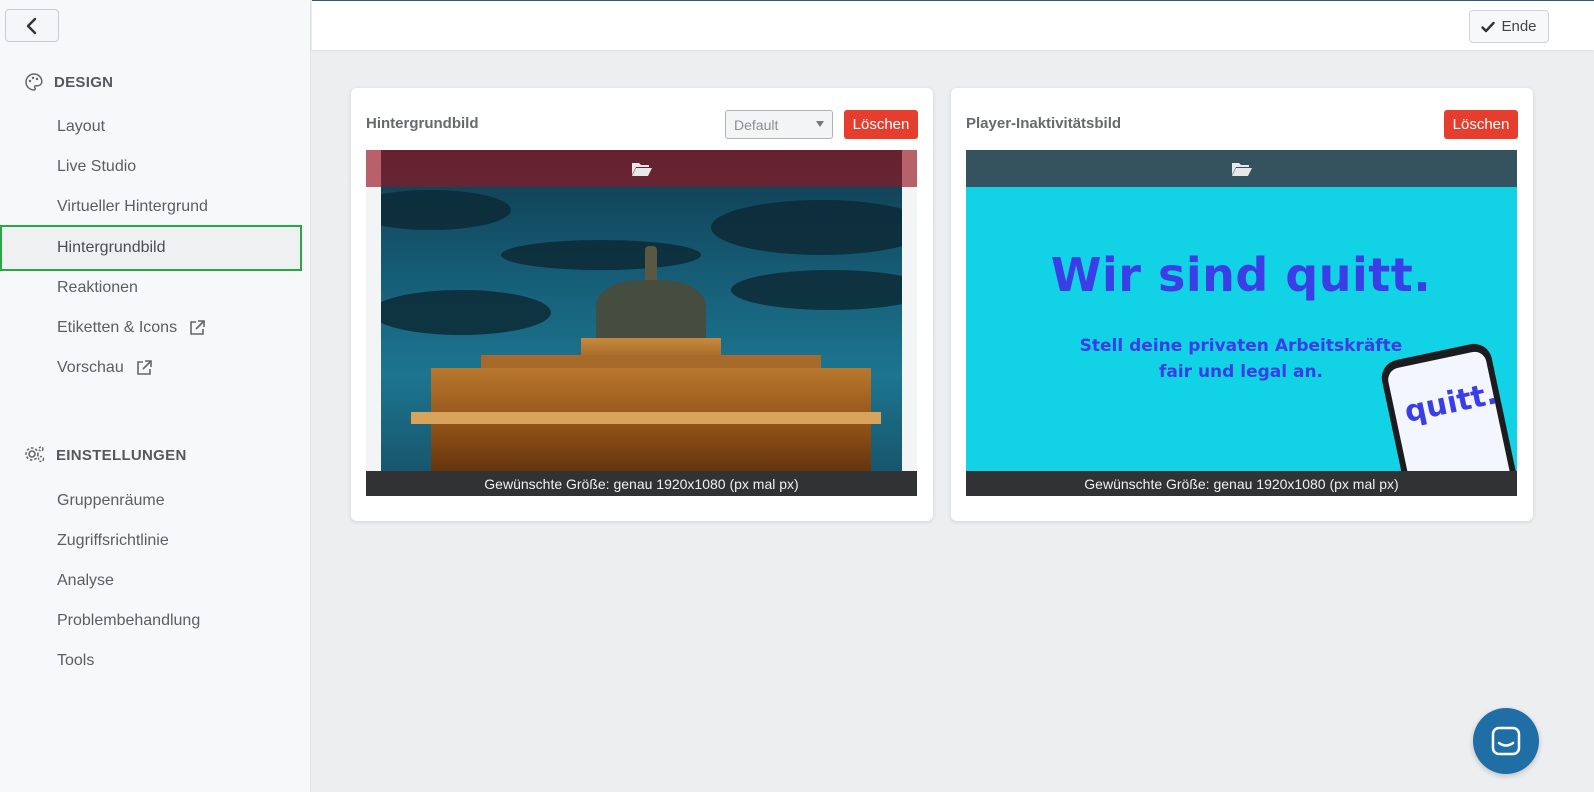 The height and width of the screenshot is (792, 1594). I want to click on quadriga-shape, so click(651, 312).